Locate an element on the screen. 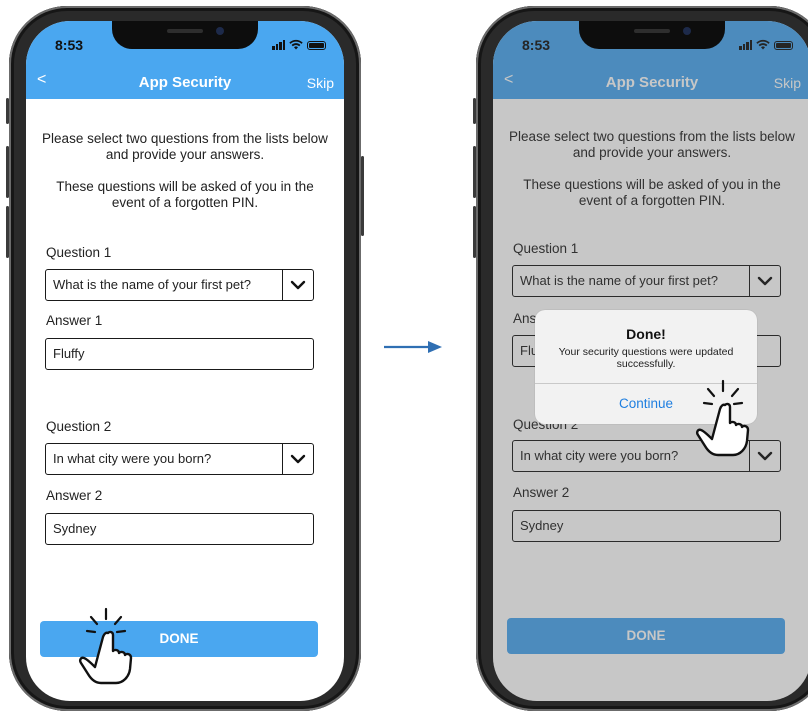 This screenshot has width=808, height=711. arrow-right-icon is located at coordinates (413, 347).